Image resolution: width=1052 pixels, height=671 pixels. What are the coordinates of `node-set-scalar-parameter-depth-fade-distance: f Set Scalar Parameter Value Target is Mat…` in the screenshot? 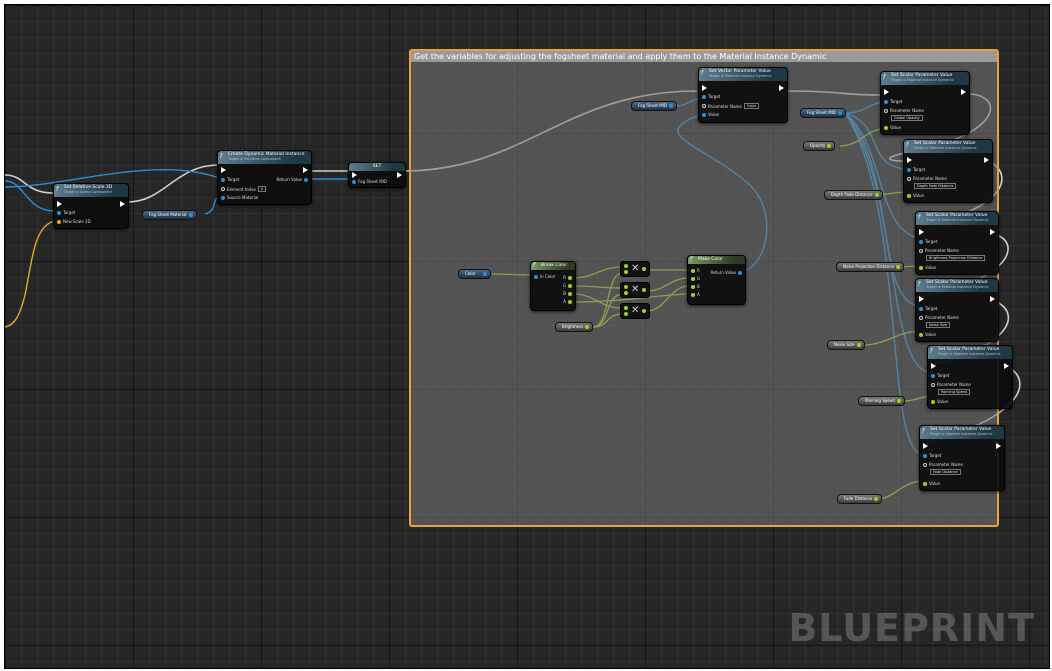 It's located at (948, 171).